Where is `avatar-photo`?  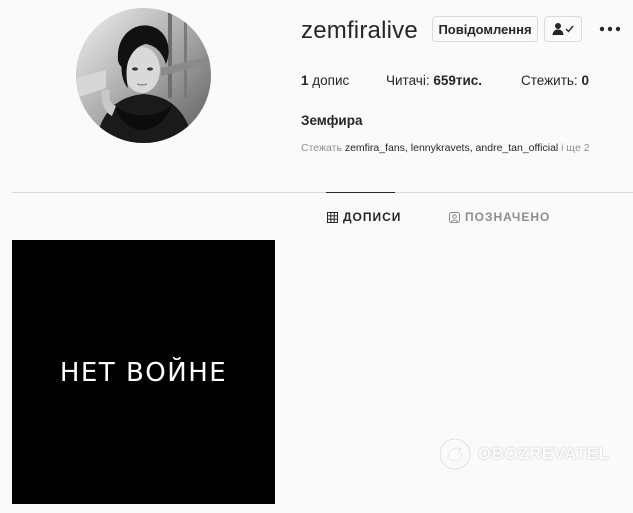 avatar-photo is located at coordinates (143, 75).